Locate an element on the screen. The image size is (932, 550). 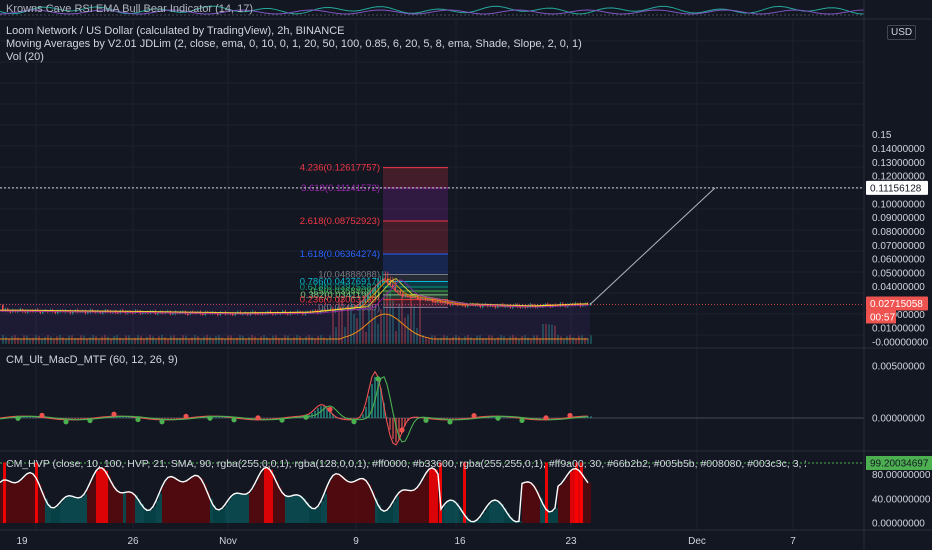
time-axis-label: Dec is located at coordinates (697, 541).